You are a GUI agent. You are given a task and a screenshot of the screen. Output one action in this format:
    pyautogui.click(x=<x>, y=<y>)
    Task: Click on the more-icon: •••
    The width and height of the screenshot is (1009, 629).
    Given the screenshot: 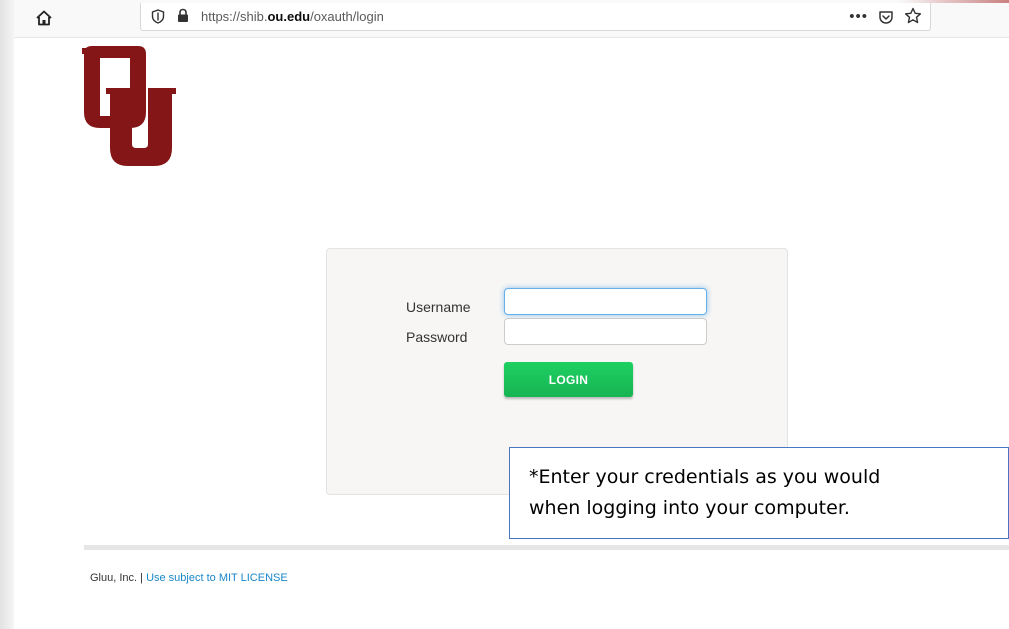 What is the action you would take?
    pyautogui.click(x=858, y=16)
    